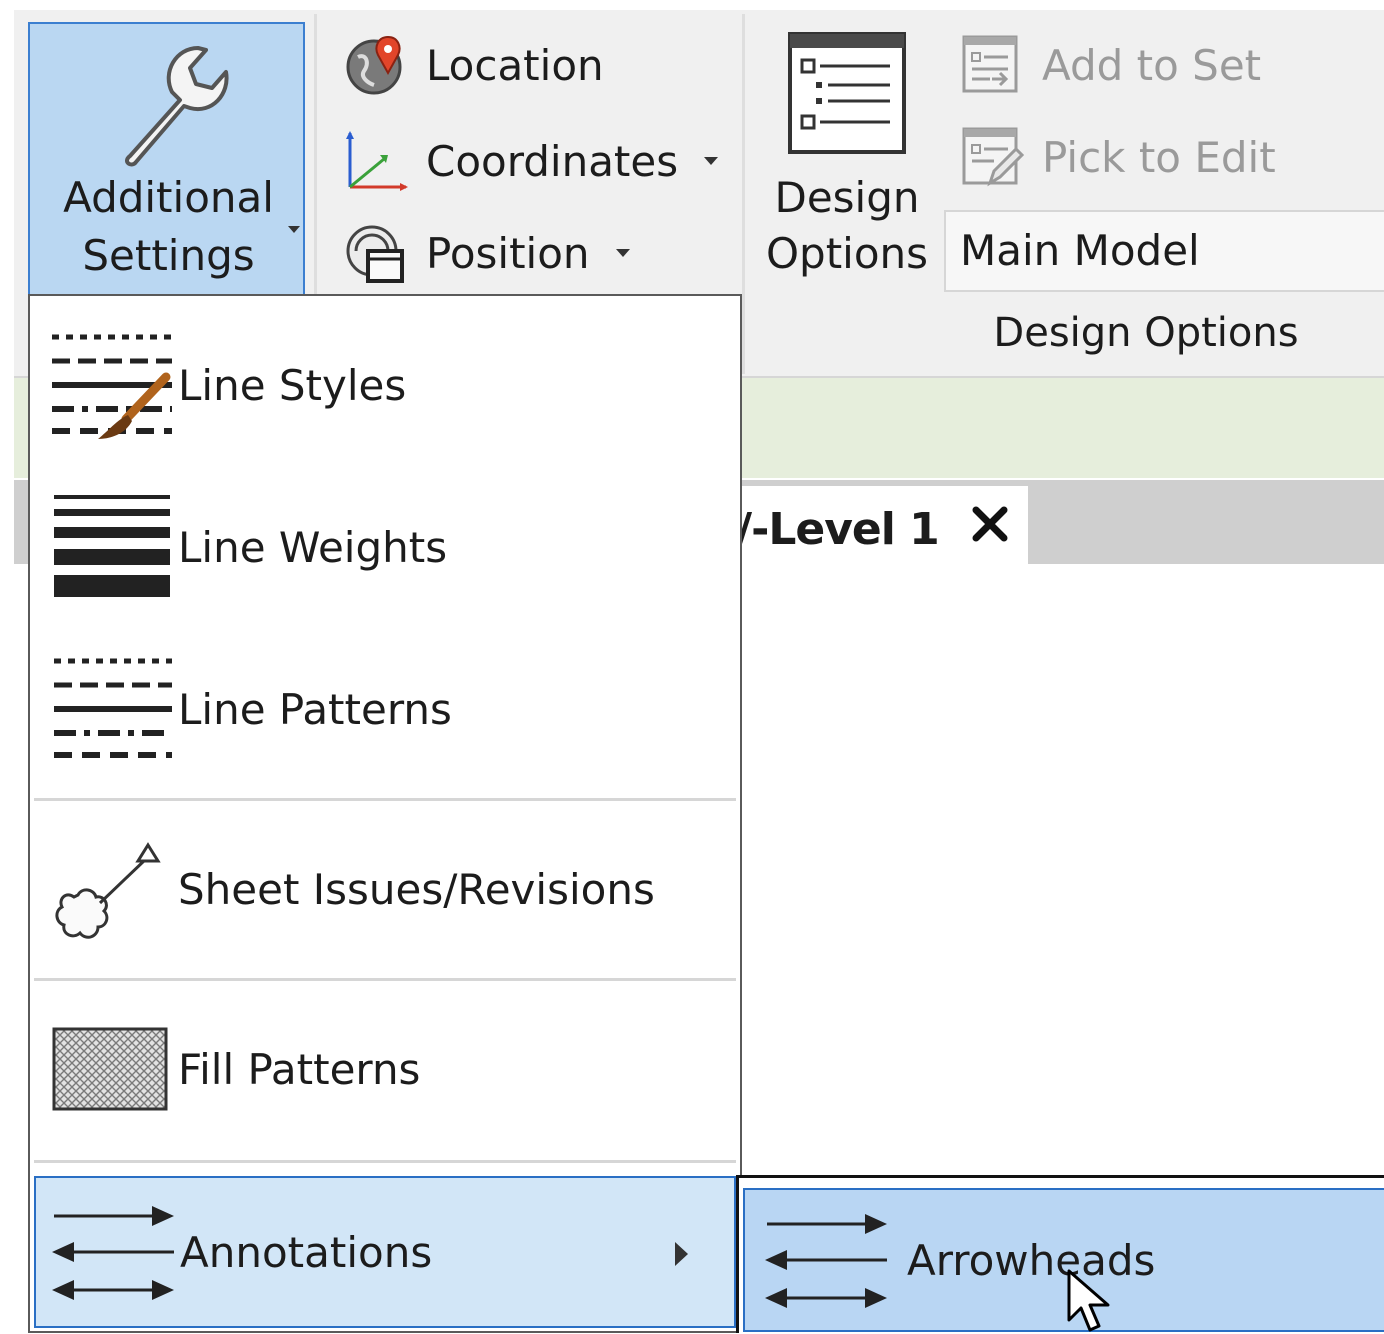  I want to click on menu-item-fill-patterns: Fill Patterns, so click(385, 1069).